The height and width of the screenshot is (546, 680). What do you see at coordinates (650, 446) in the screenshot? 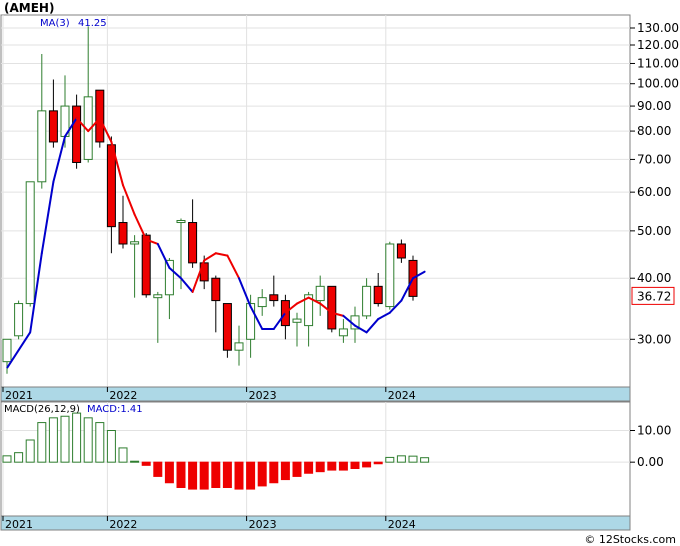
I see `macd-y-ticks: 10.00 0.00` at bounding box center [650, 446].